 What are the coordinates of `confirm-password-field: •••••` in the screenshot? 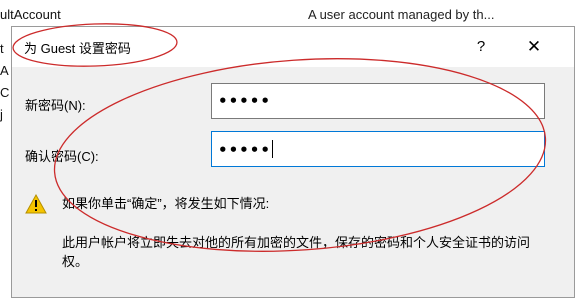 It's located at (378, 149).